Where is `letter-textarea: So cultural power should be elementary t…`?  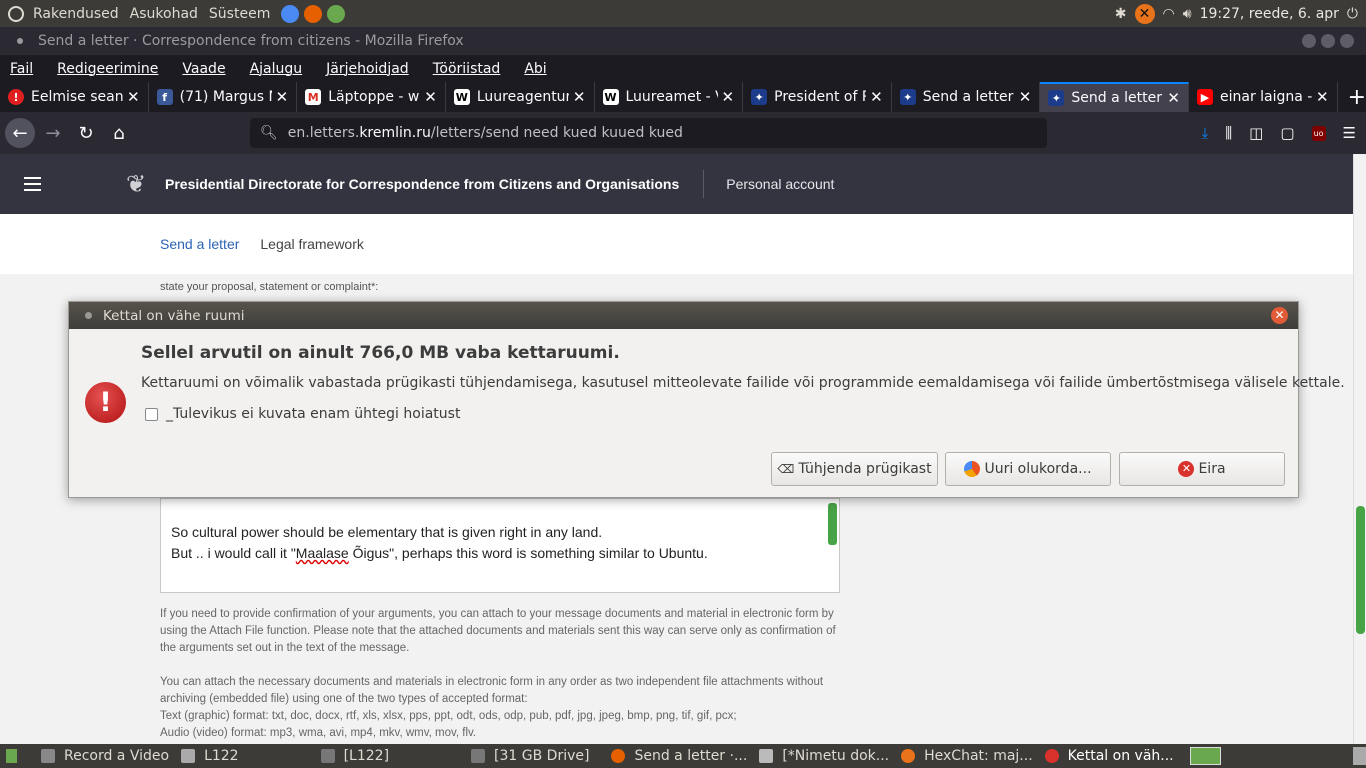 letter-textarea: So cultural power should be elementary t… is located at coordinates (500, 545).